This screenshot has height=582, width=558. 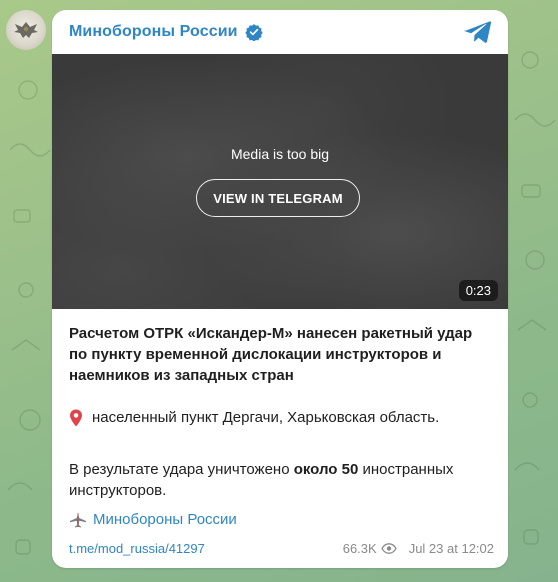 What do you see at coordinates (478, 290) in the screenshot?
I see `video-duration-badge: 0:23` at bounding box center [478, 290].